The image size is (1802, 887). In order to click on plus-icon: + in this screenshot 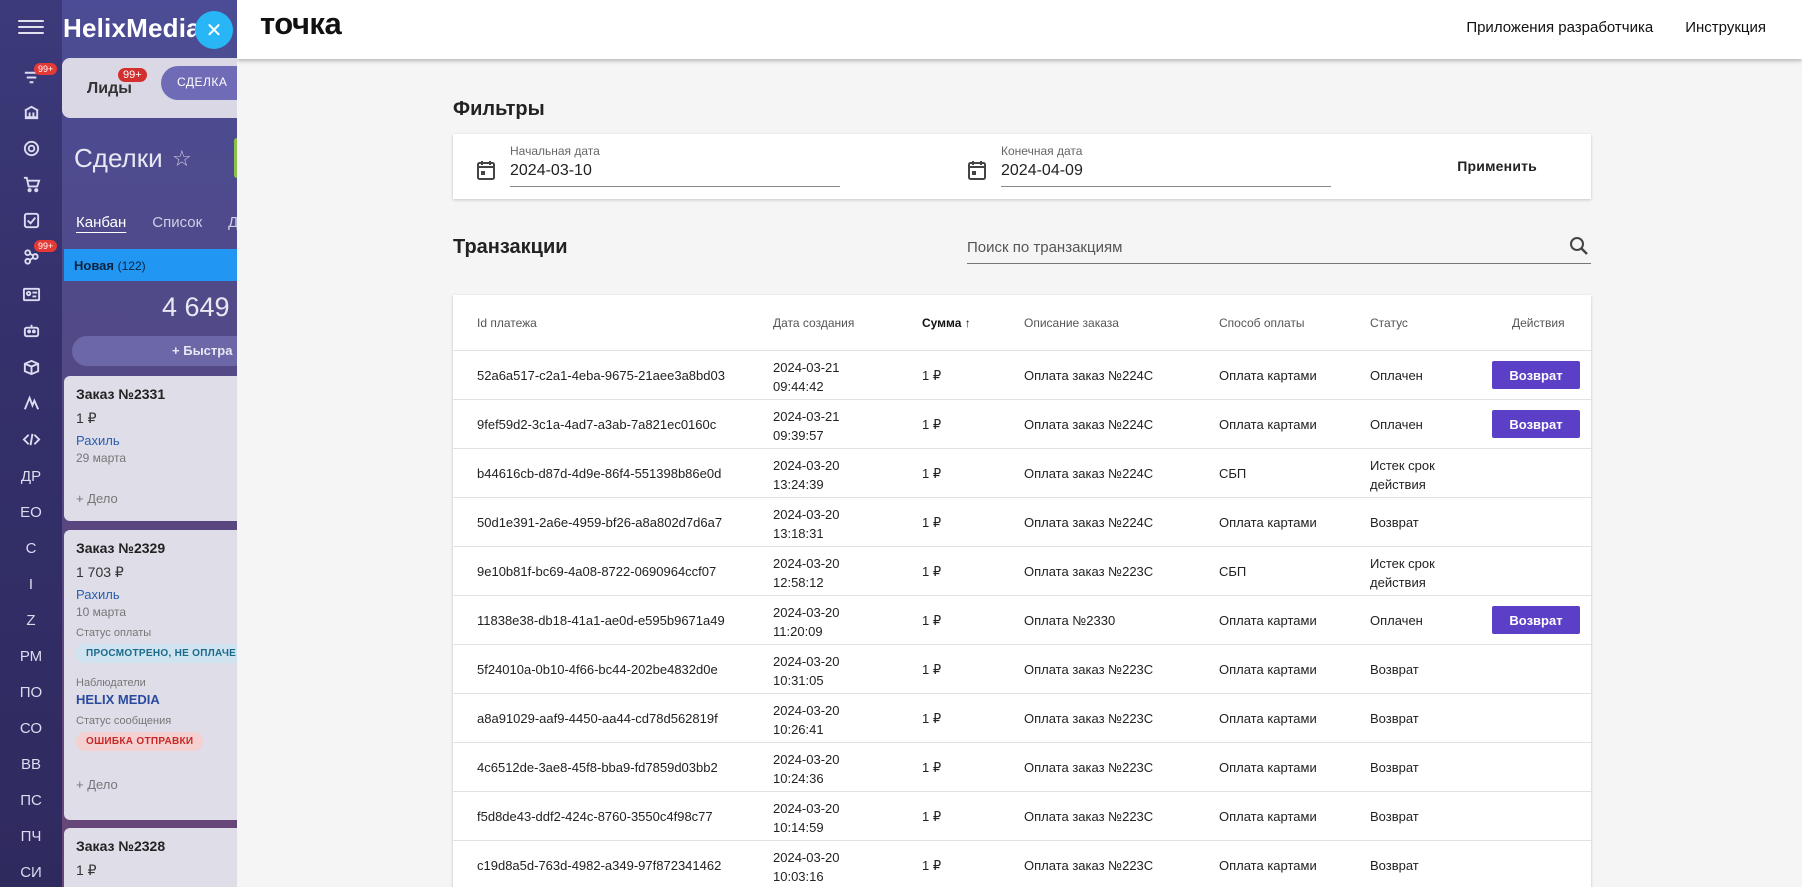, I will do `click(178, 350)`.